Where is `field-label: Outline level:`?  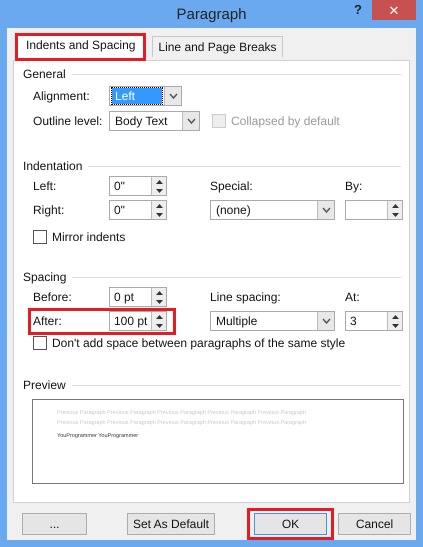
field-label: Outline level: is located at coordinates (68, 121).